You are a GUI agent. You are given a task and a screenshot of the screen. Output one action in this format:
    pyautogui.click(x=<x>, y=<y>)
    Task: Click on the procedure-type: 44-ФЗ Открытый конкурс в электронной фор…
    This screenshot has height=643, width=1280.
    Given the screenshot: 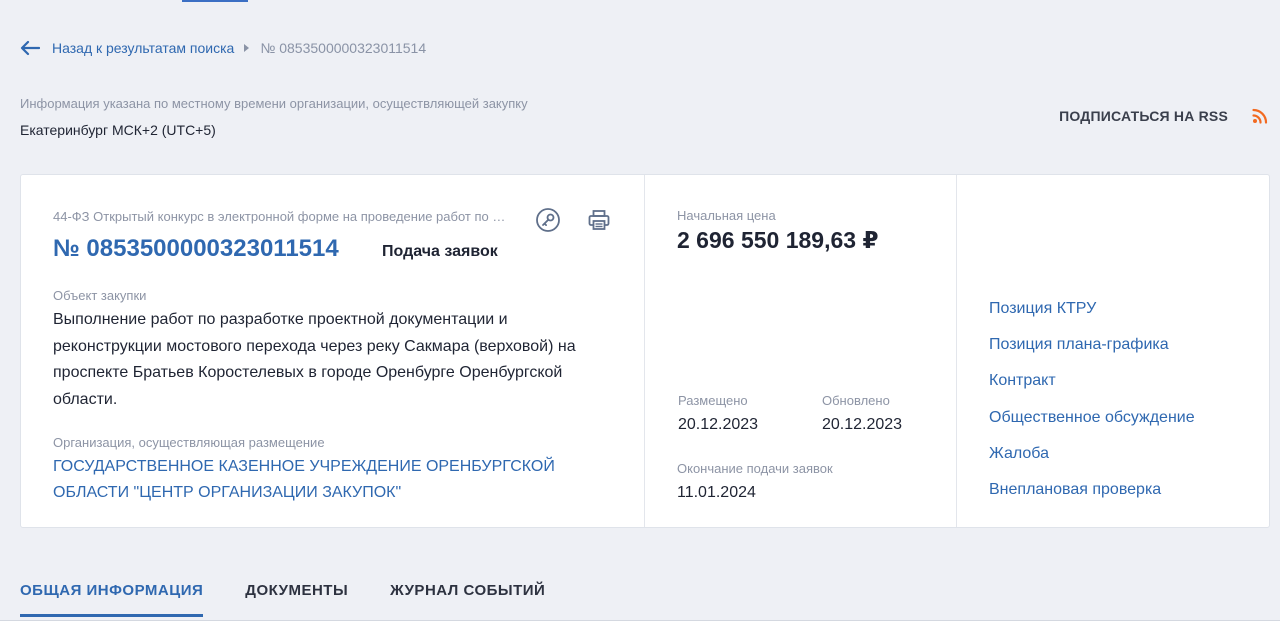 What is the action you would take?
    pyautogui.click(x=280, y=216)
    